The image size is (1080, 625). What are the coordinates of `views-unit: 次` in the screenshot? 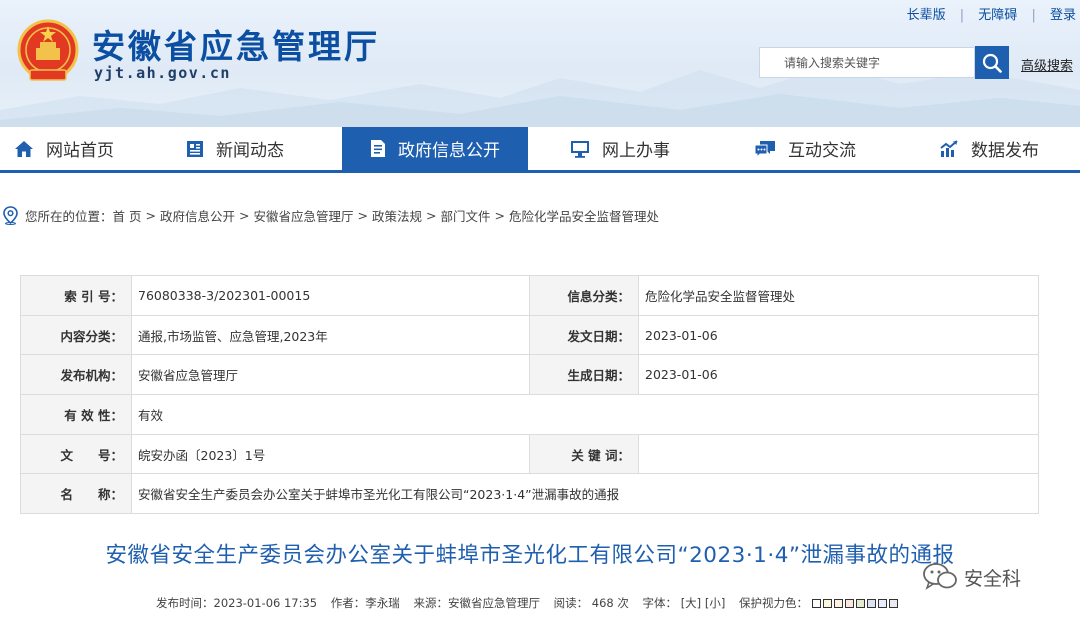 It's located at (623, 603).